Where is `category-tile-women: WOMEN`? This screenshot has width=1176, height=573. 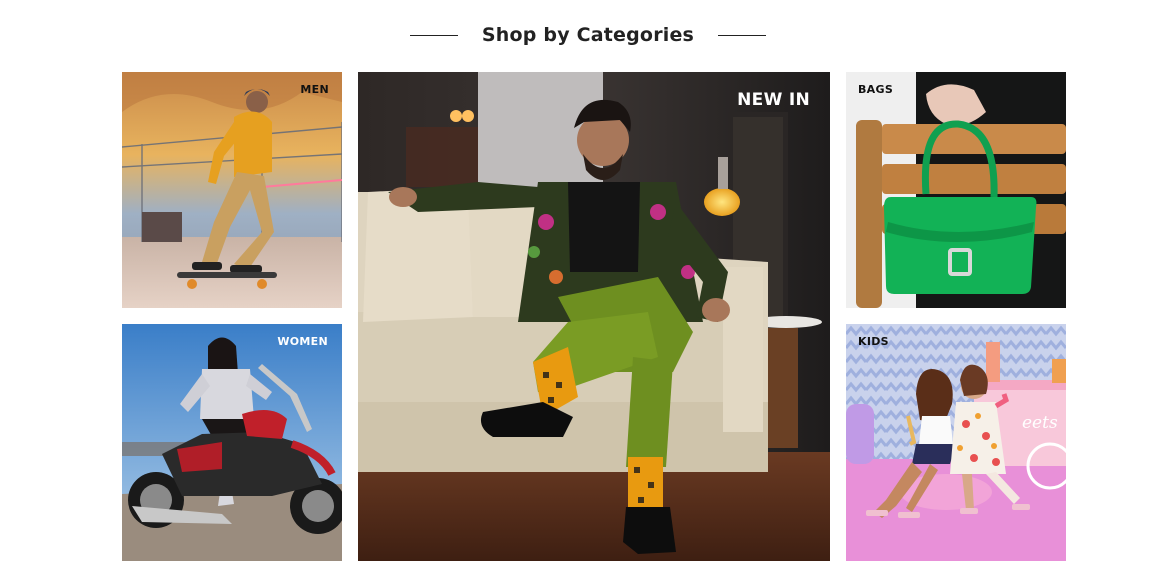 category-tile-women: WOMEN is located at coordinates (232, 442).